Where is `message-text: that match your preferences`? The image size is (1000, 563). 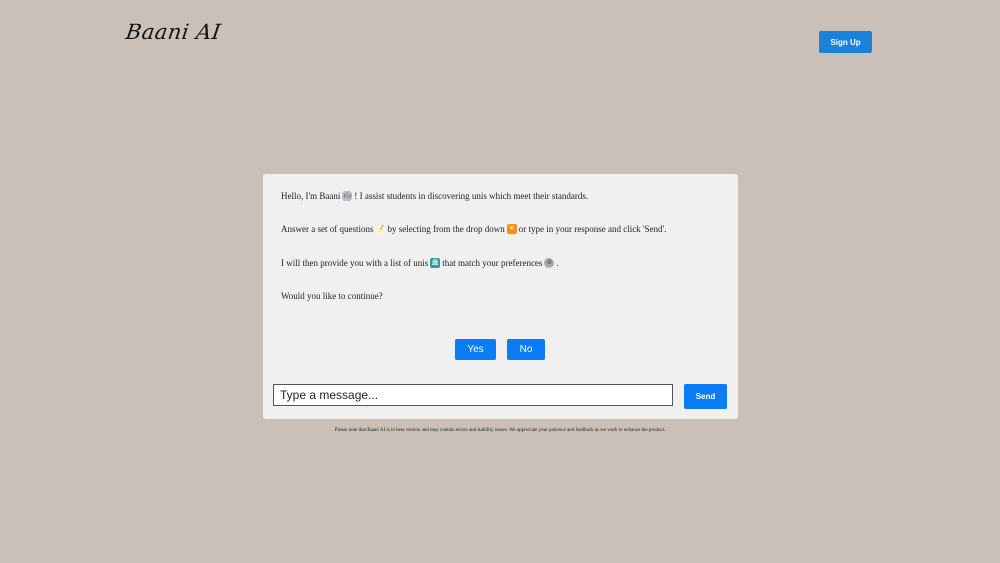
message-text: that match your preferences is located at coordinates (492, 263).